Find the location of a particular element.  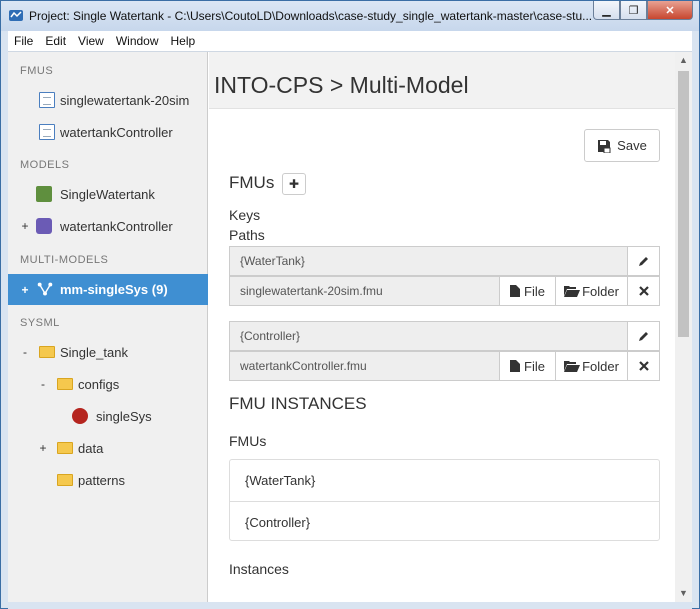

sidebar-item-multimodel: + mm-singleSys (9) is located at coordinates (108, 289).